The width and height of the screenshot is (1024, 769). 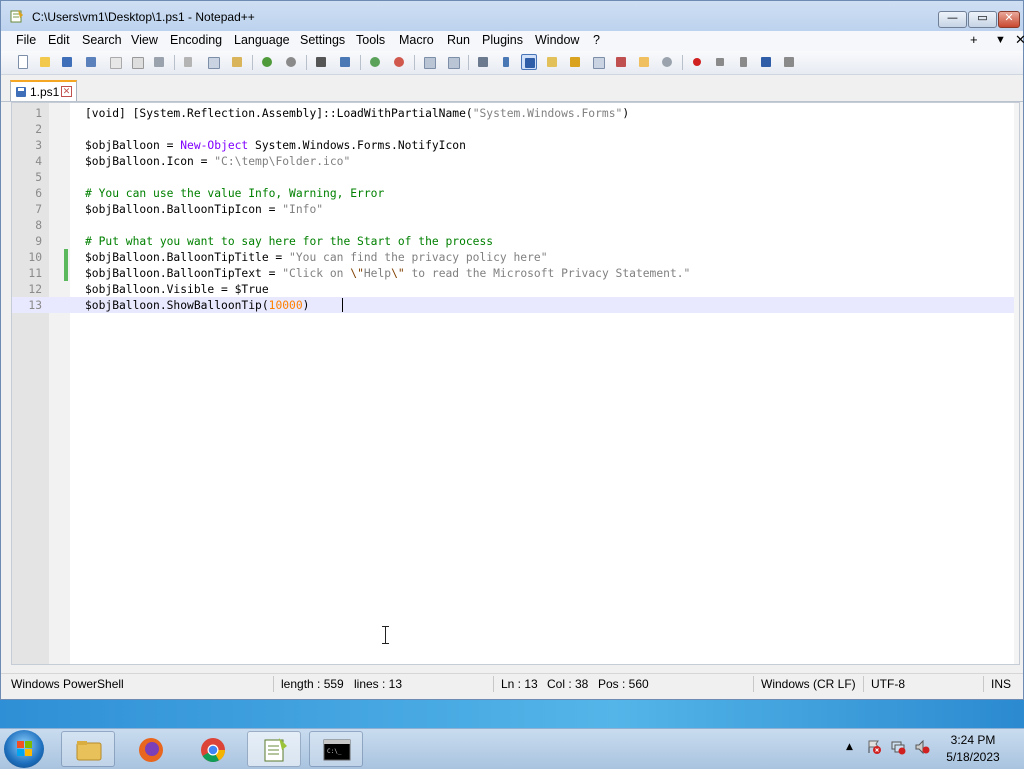 I want to click on word-wrap-icon, so click(x=483, y=62).